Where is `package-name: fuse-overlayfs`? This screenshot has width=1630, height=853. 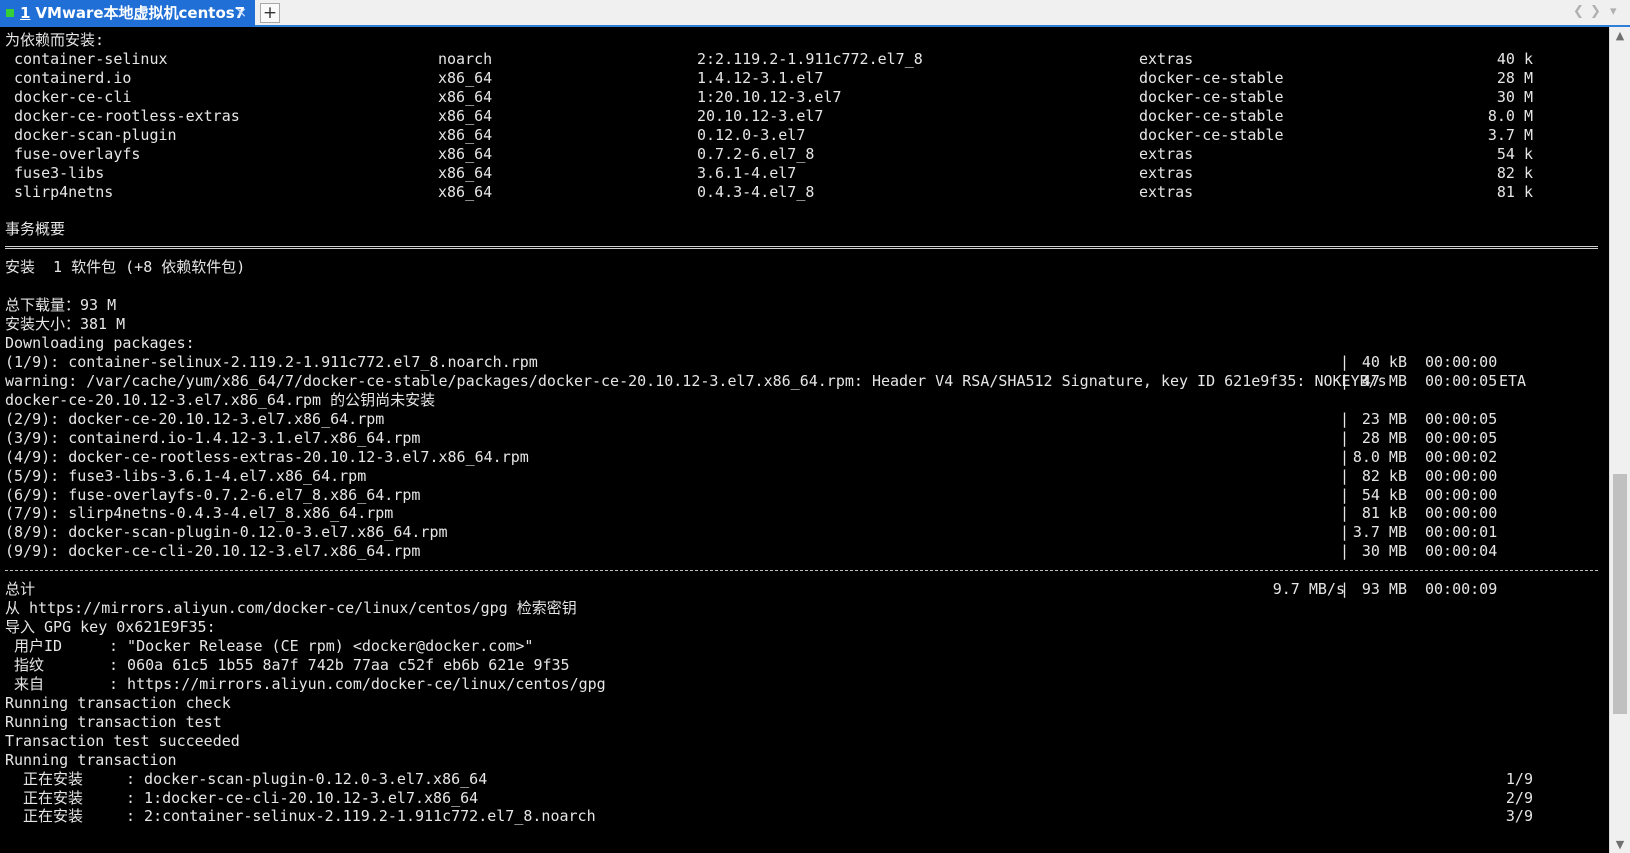
package-name: fuse-overlayfs is located at coordinates (77, 153).